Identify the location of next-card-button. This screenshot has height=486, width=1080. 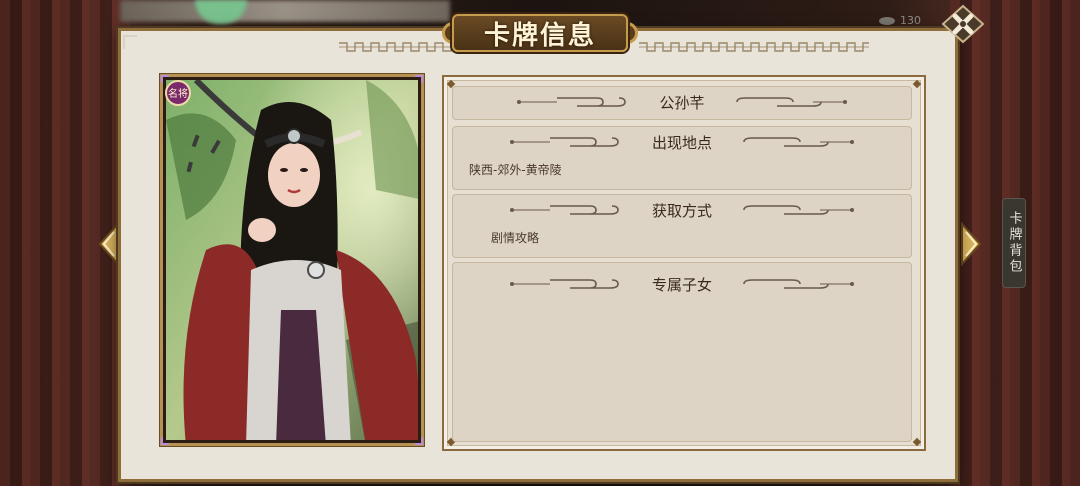
(972, 244).